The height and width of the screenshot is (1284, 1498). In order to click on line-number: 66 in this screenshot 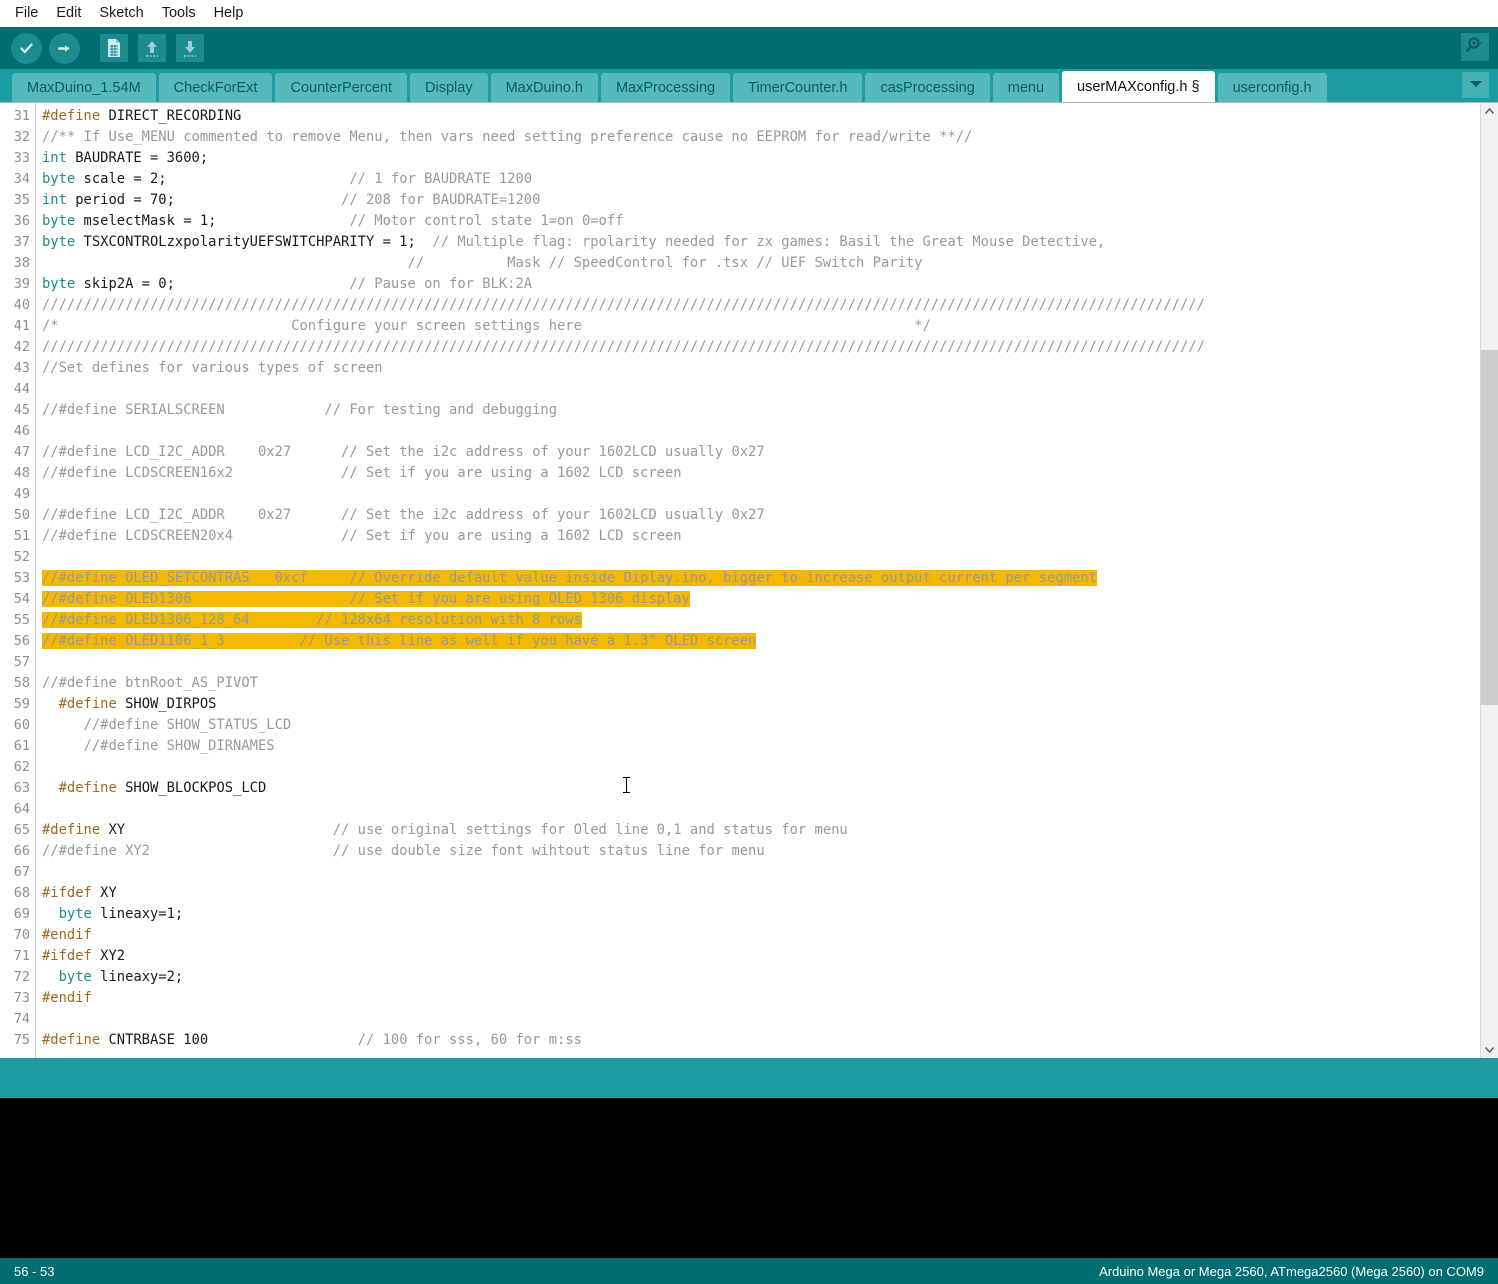, I will do `click(21, 851)`.